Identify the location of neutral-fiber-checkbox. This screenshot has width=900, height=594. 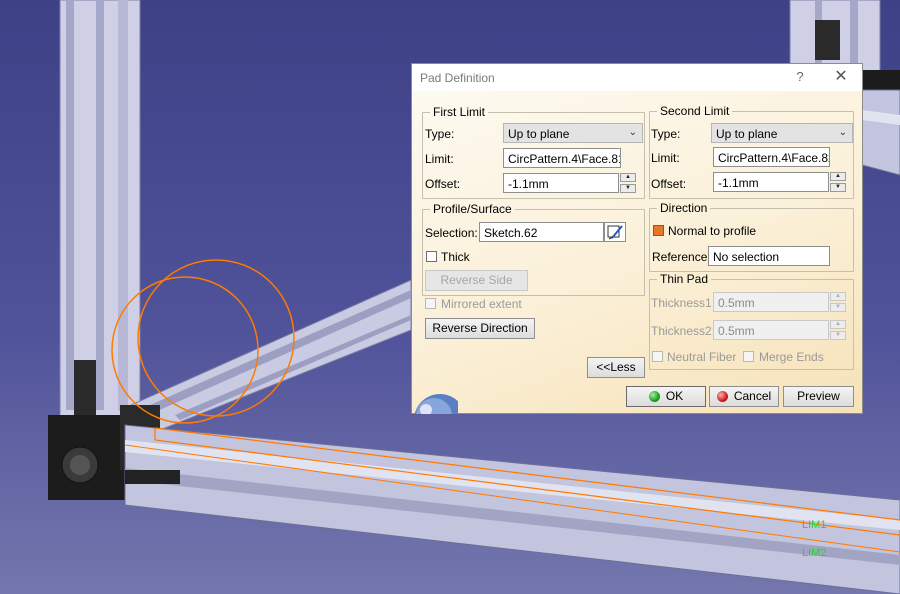
(657, 356).